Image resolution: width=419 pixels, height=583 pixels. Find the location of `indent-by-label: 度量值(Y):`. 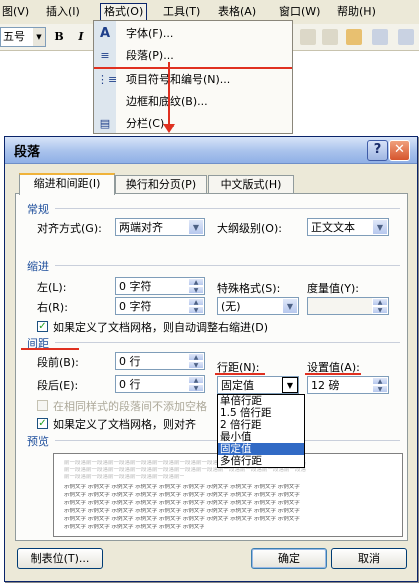

indent-by-label: 度量值(Y): is located at coordinates (333, 288).